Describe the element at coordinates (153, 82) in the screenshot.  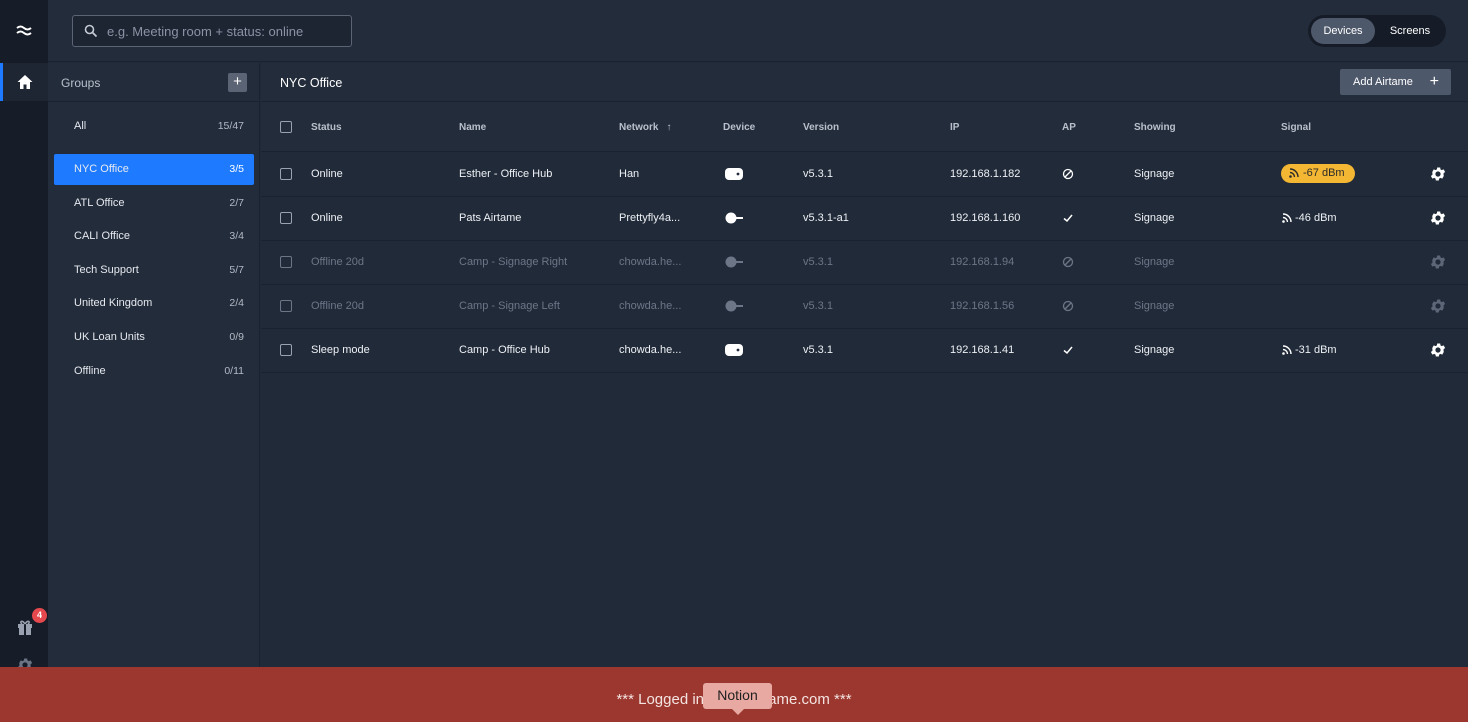
I see `groups-header: Groups +` at that location.